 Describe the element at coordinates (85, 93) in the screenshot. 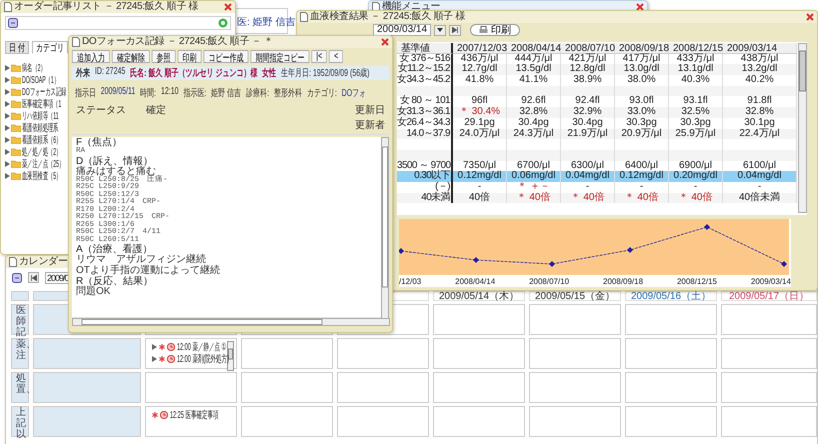

I see `field-label: 指示日` at that location.